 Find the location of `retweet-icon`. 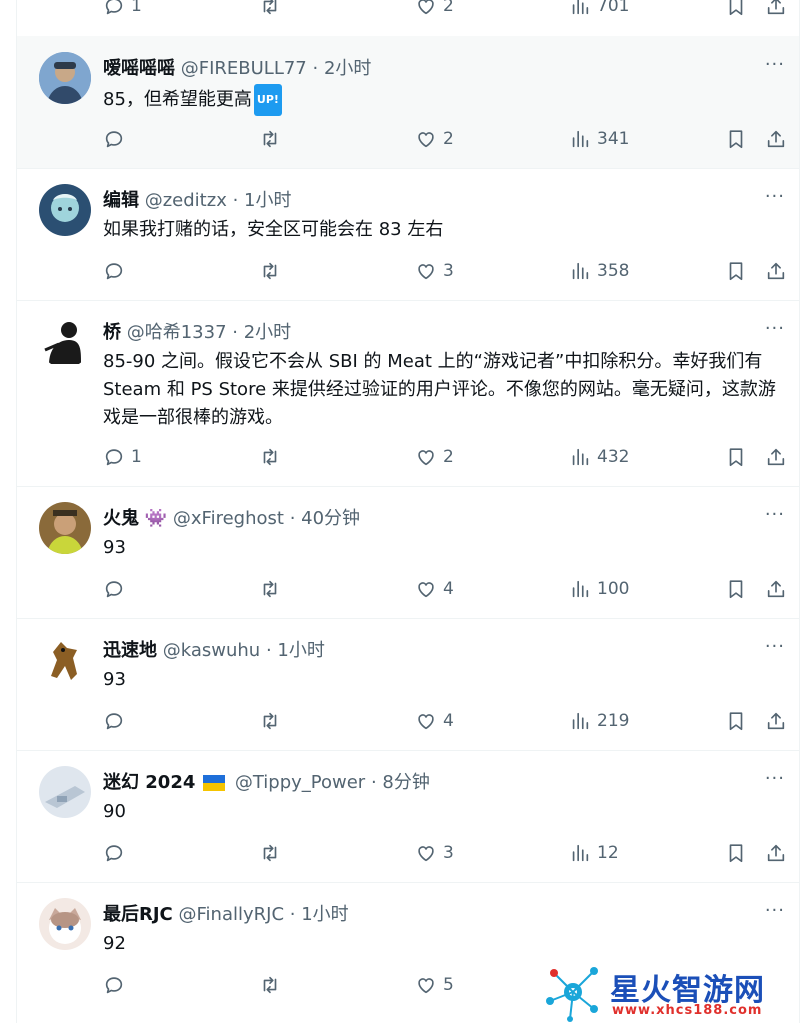

retweet-icon is located at coordinates (270, 271).